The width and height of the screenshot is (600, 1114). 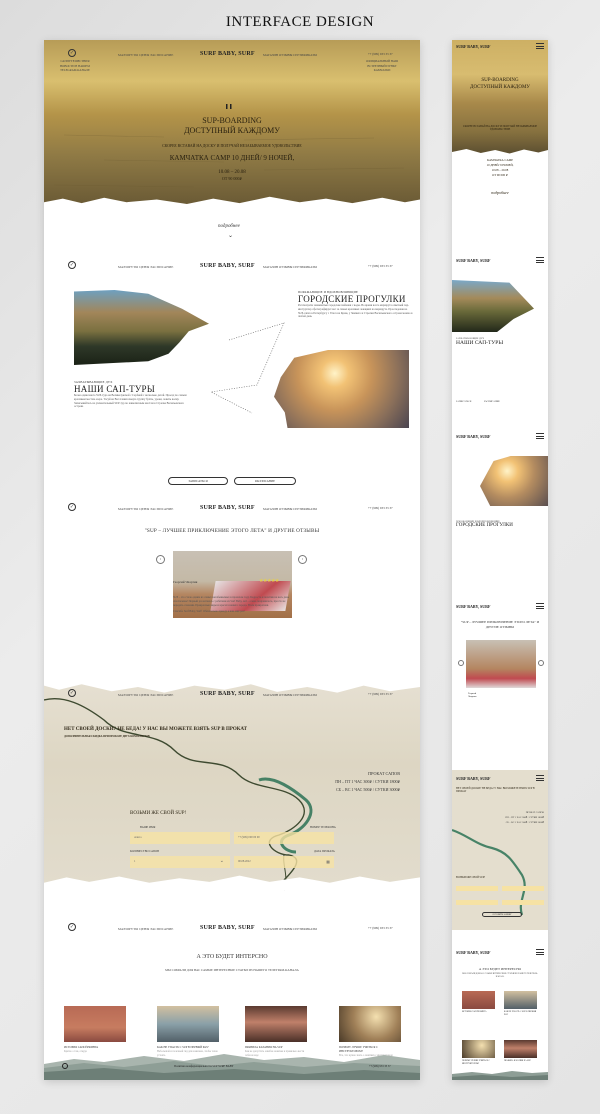 What do you see at coordinates (480, 1012) in the screenshot?
I see `article-title: ИСТОРИЯ САПСЁРФИНГА` at bounding box center [480, 1012].